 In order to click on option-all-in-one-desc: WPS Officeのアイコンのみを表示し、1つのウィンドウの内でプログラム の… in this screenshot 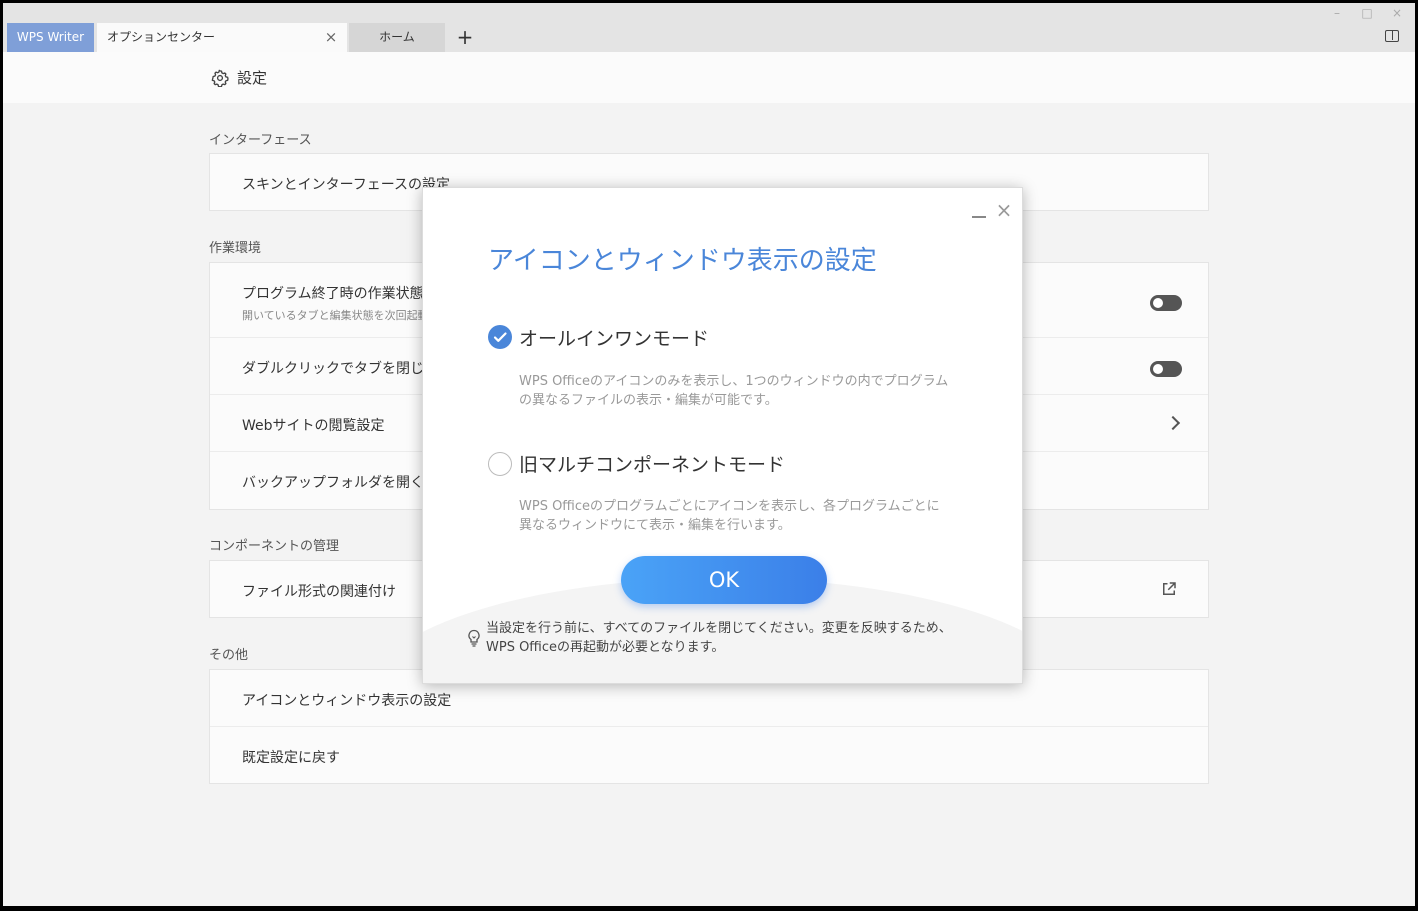, I will do `click(759, 391)`.